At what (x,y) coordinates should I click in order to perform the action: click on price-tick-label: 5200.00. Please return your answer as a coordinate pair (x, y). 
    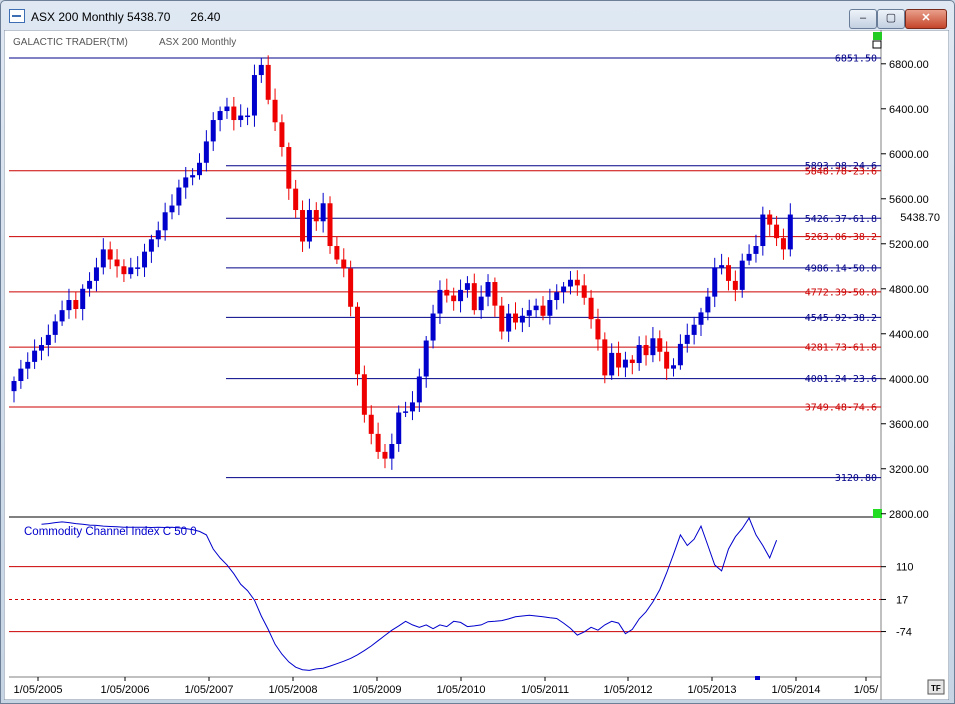
    Looking at the image, I should click on (909, 245).